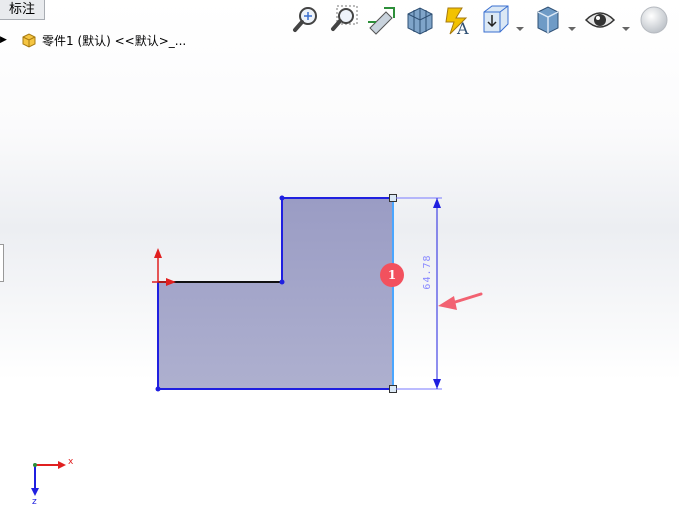 Image resolution: width=679 pixels, height=507 pixels. What do you see at coordinates (460, 301) in the screenshot?
I see `callout-arrow-icon` at bounding box center [460, 301].